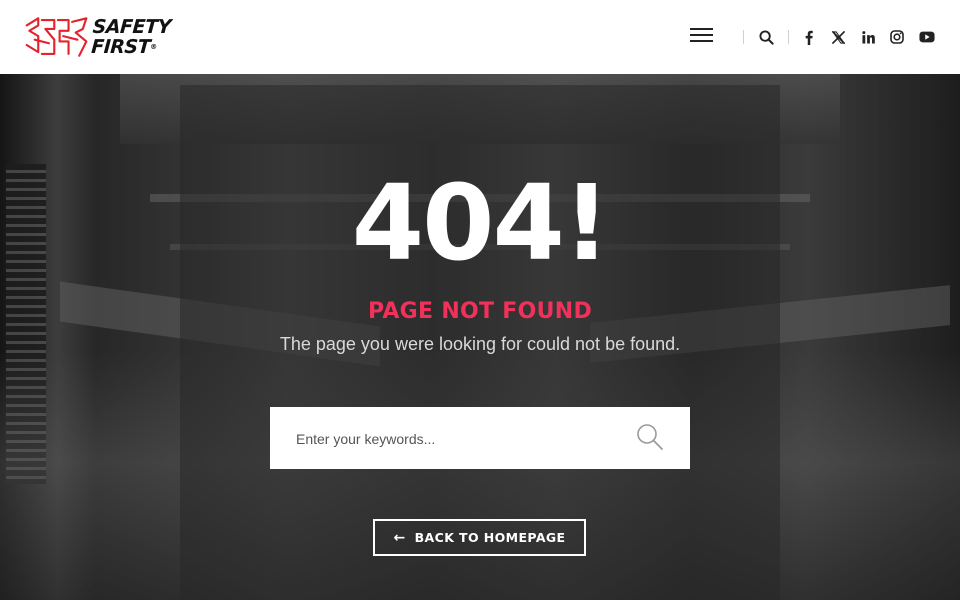 The height and width of the screenshot is (600, 960). What do you see at coordinates (650, 437) in the screenshot?
I see `search-submit-icon` at bounding box center [650, 437].